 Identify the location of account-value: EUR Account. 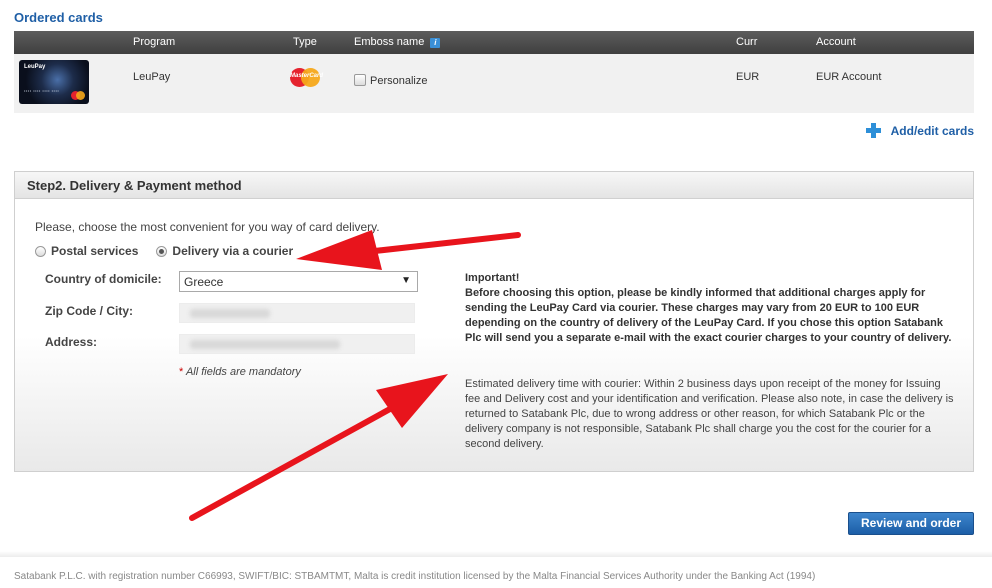
(849, 77).